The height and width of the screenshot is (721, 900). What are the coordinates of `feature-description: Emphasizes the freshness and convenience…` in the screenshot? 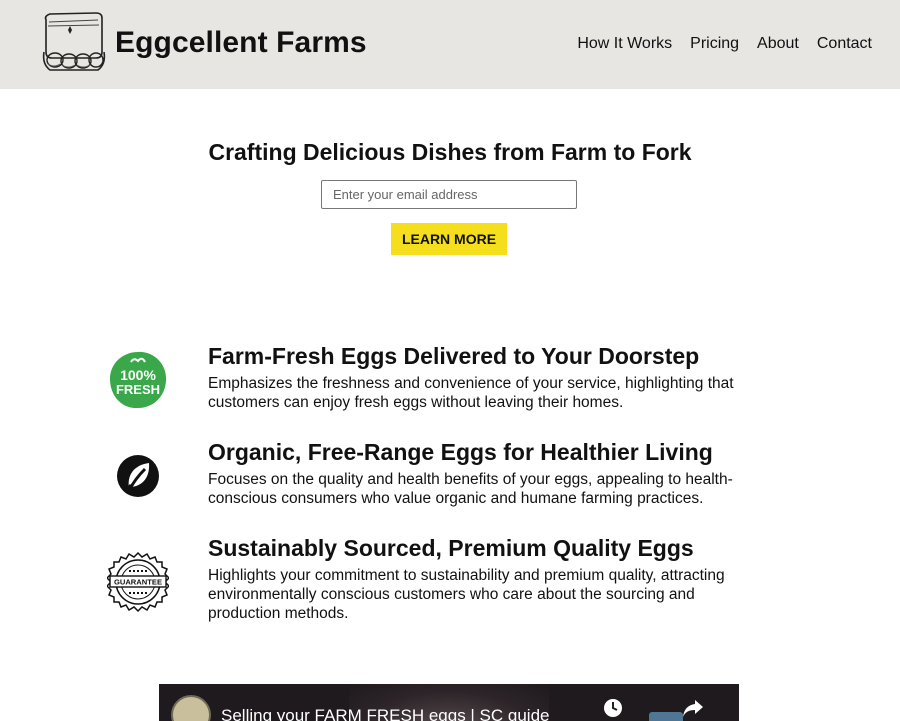 It's located at (471, 393).